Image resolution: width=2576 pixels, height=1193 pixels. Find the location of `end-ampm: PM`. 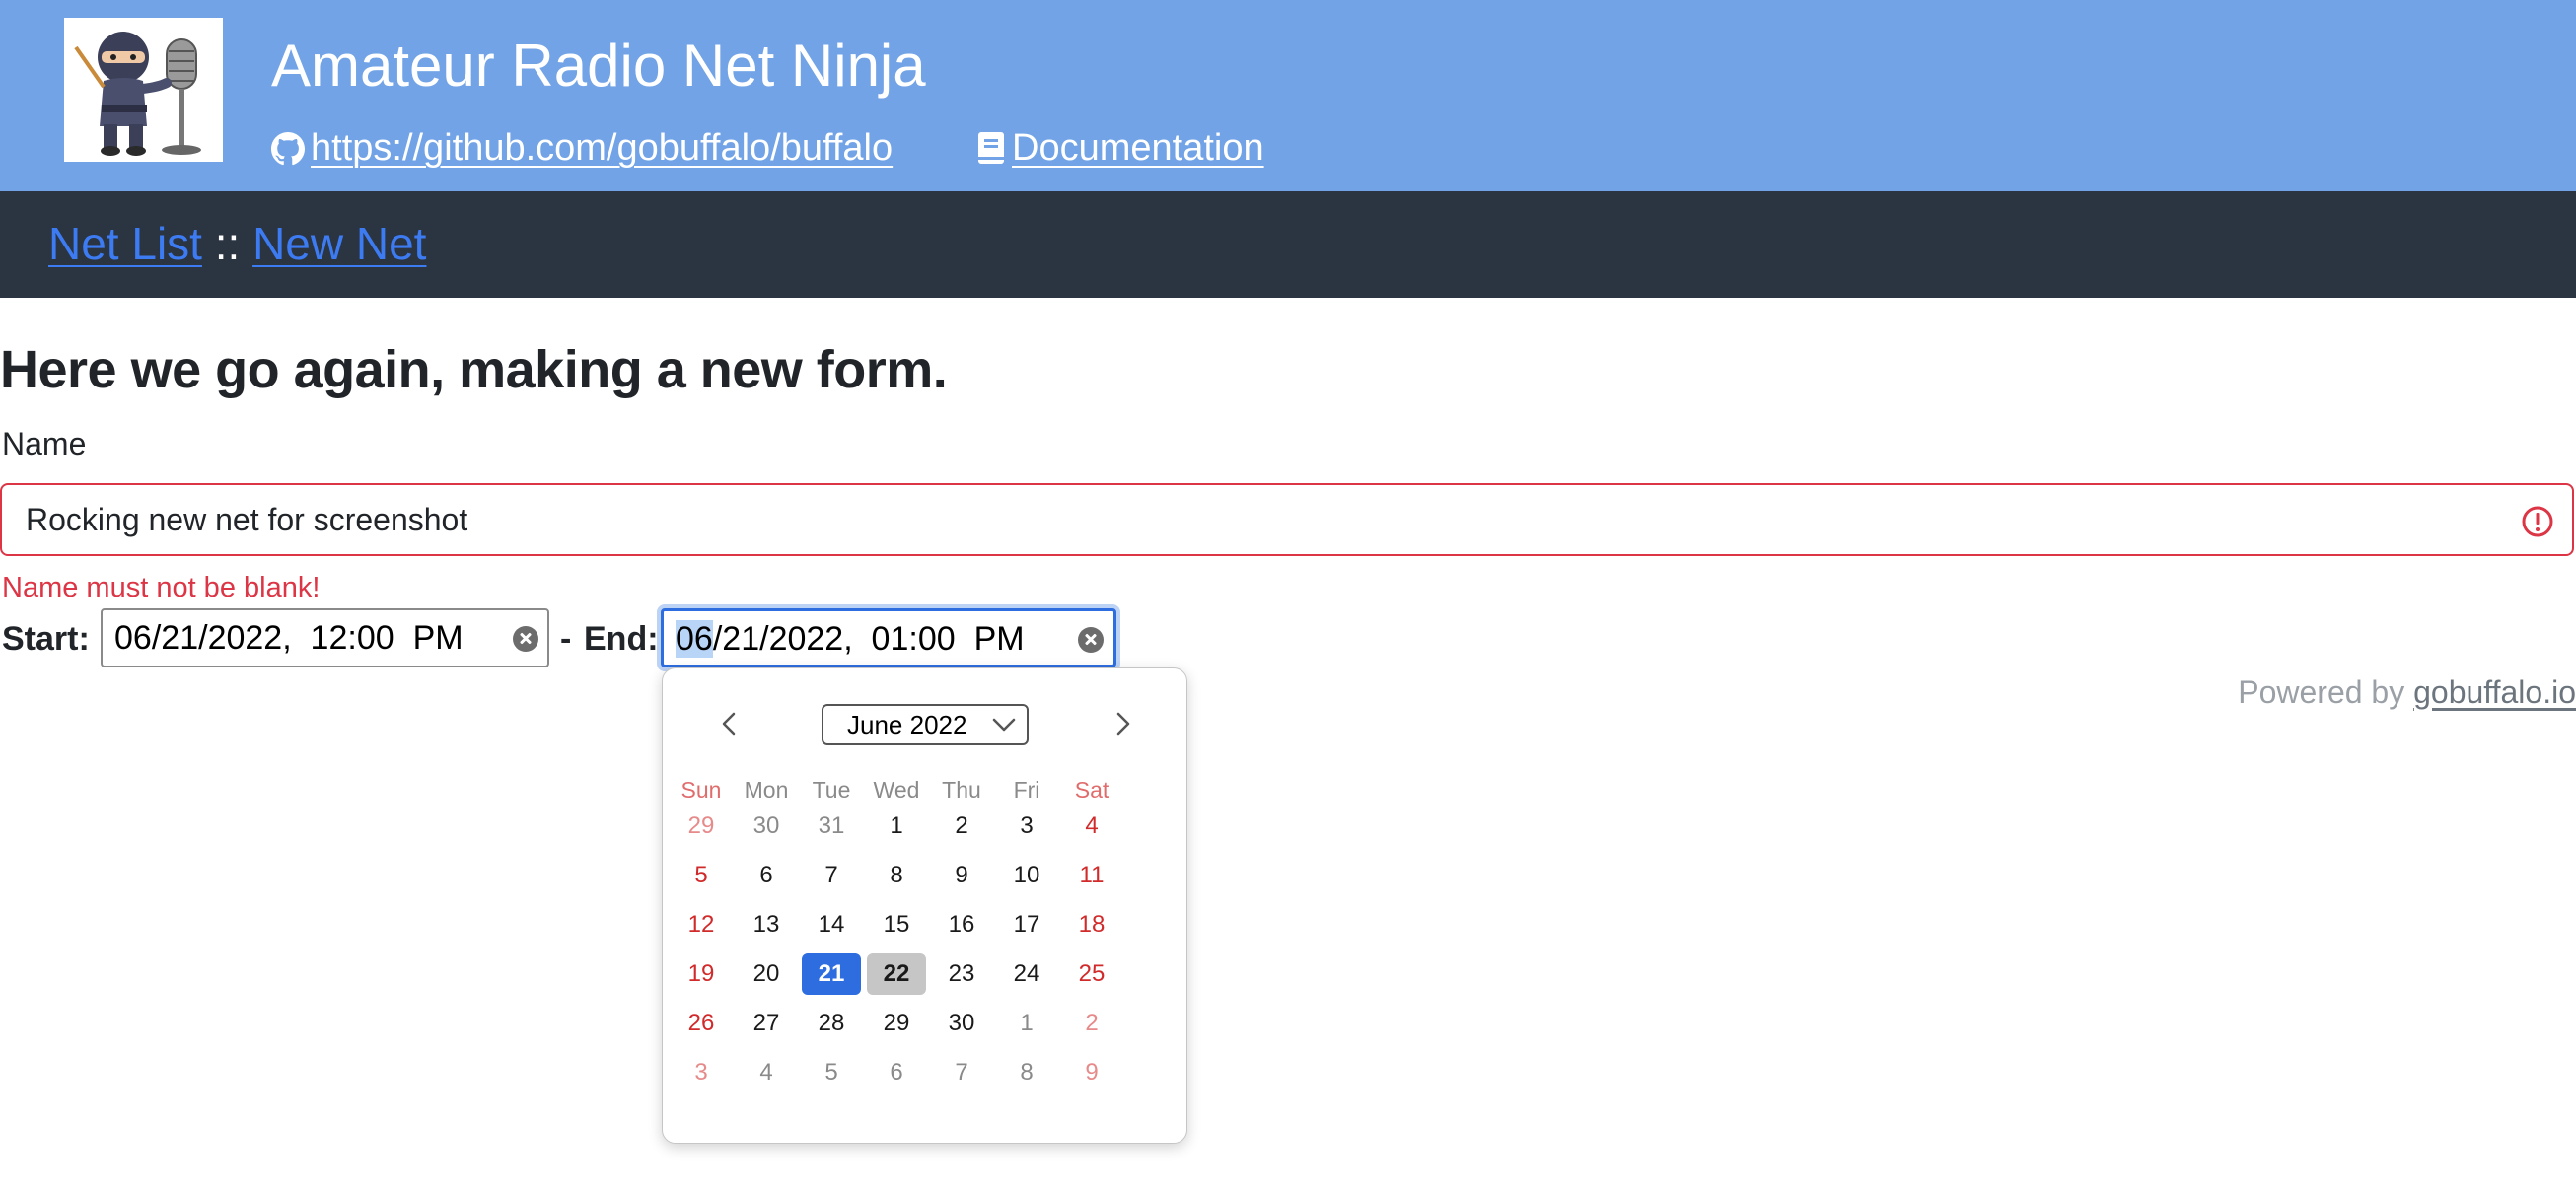

end-ampm: PM is located at coordinates (999, 639).